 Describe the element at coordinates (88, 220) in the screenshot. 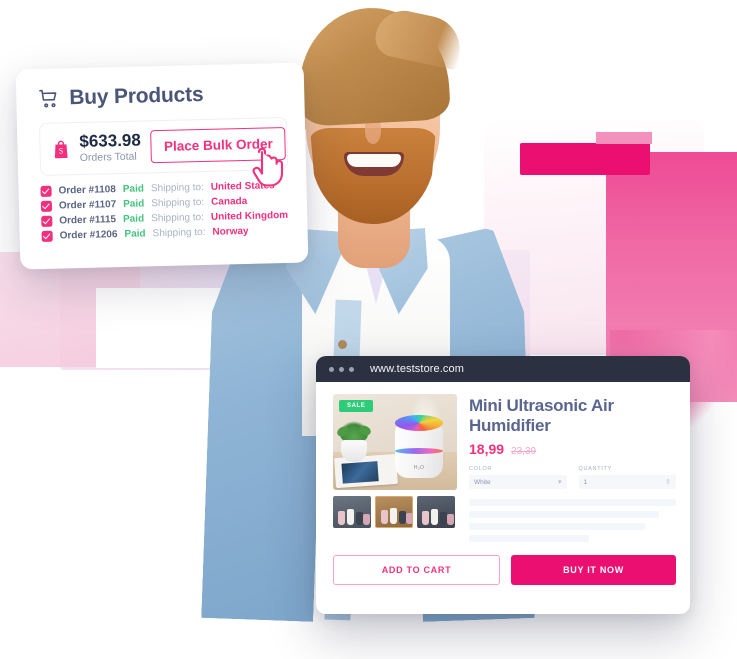

I see `order-id: Order #1115` at that location.